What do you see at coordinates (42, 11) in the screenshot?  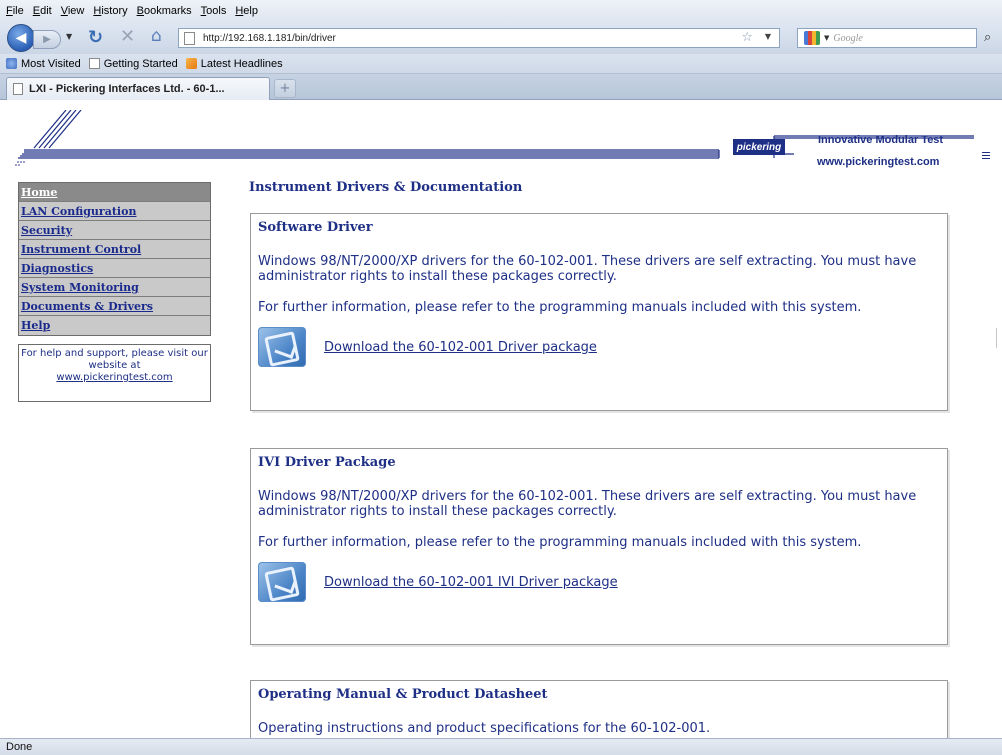 I see `menu-edit: Edit` at bounding box center [42, 11].